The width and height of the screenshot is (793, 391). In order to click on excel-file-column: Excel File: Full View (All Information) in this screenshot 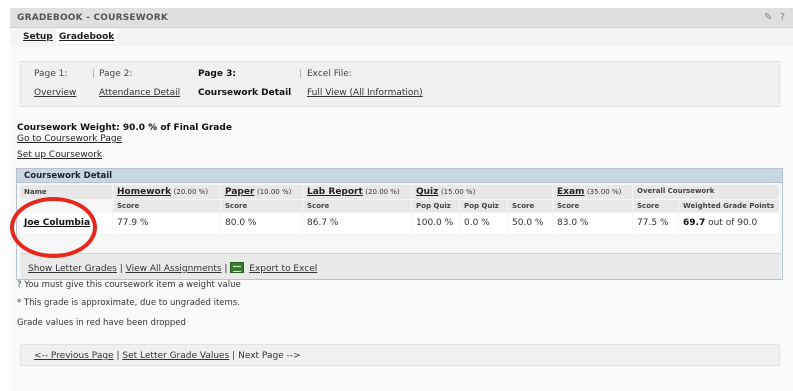, I will do `click(365, 83)`.